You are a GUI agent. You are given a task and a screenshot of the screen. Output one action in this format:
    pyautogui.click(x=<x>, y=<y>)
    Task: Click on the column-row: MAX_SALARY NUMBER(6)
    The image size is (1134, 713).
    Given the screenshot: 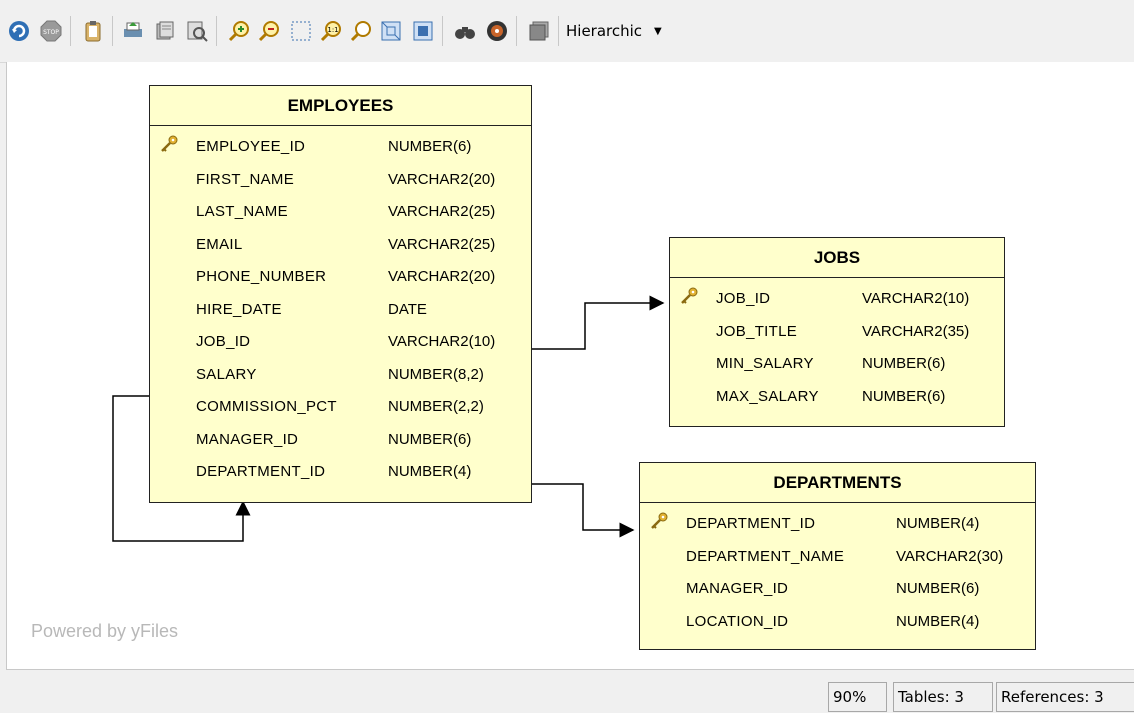 What is the action you would take?
    pyautogui.click(x=837, y=398)
    